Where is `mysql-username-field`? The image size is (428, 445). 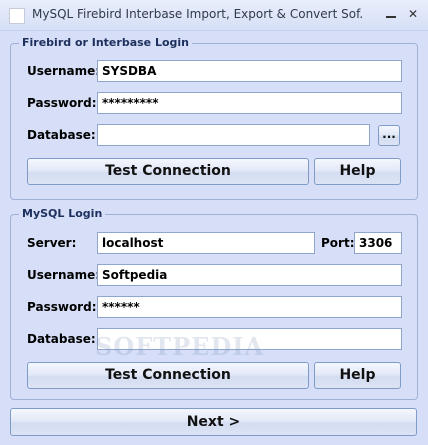 mysql-username-field is located at coordinates (249, 275).